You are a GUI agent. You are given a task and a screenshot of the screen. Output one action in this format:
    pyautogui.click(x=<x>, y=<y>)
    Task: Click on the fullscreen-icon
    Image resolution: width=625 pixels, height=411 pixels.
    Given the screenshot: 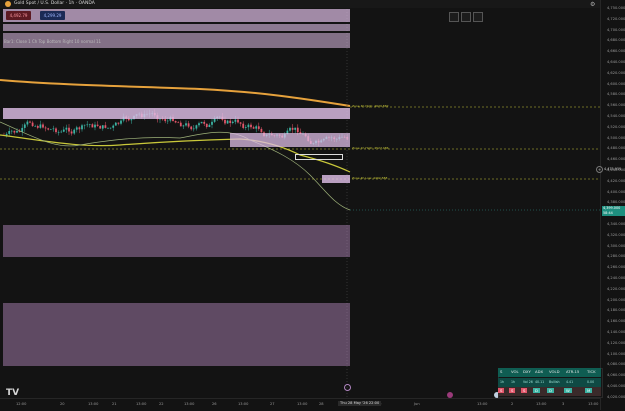 What is the action you would take?
    pyautogui.click(x=454, y=17)
    